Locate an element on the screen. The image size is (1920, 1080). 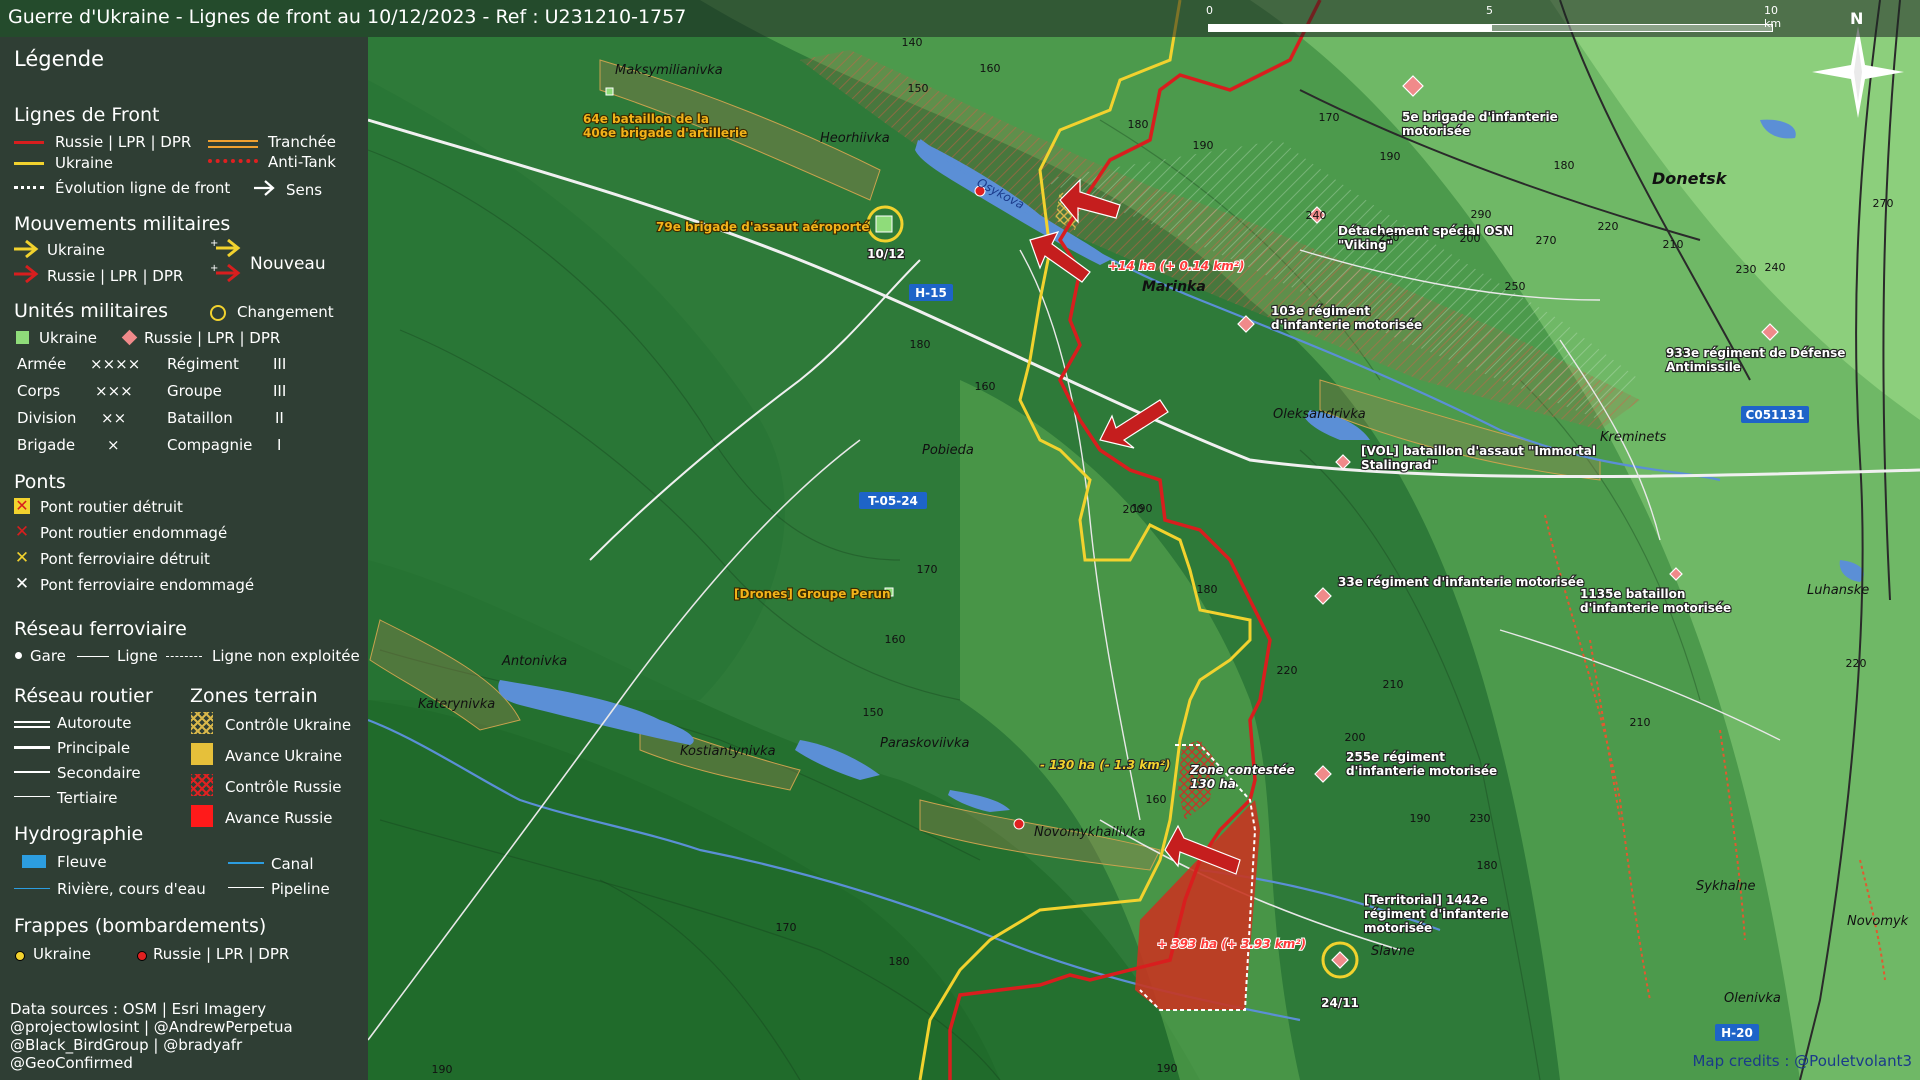
rail-unused-swatch is located at coordinates (184, 656).